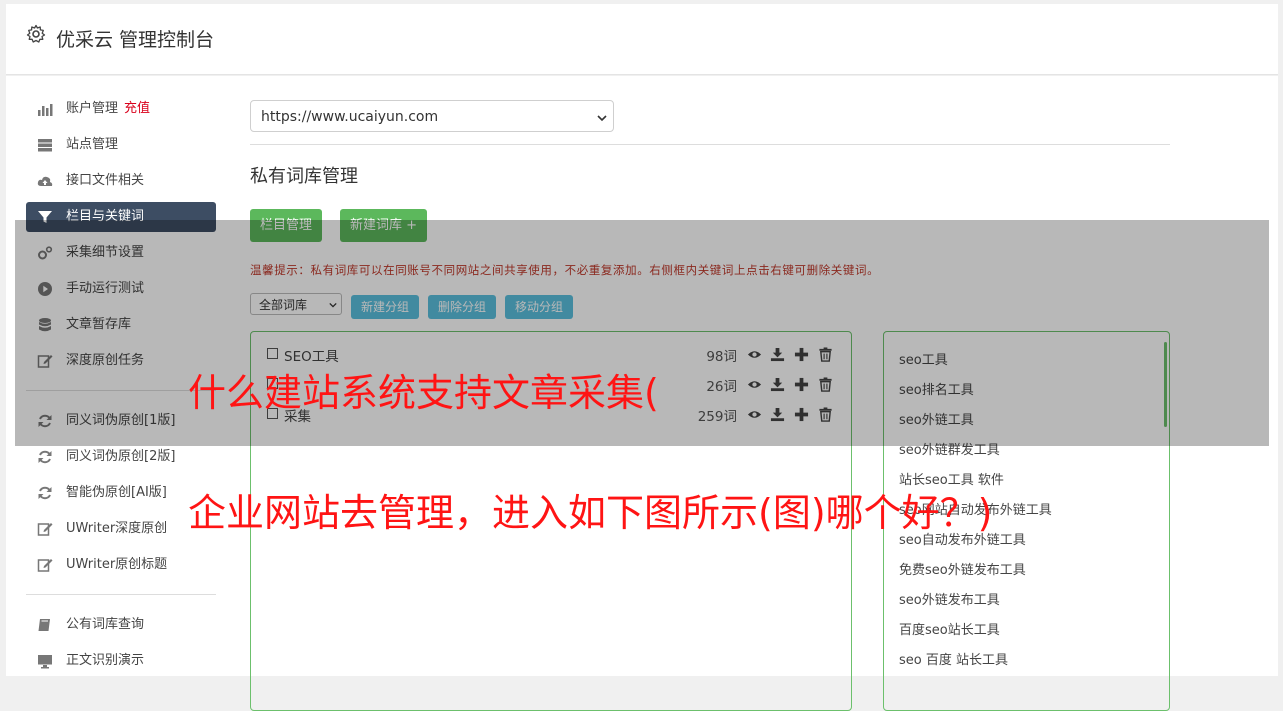 The height and width of the screenshot is (711, 1283). I want to click on divider, so click(710, 144).